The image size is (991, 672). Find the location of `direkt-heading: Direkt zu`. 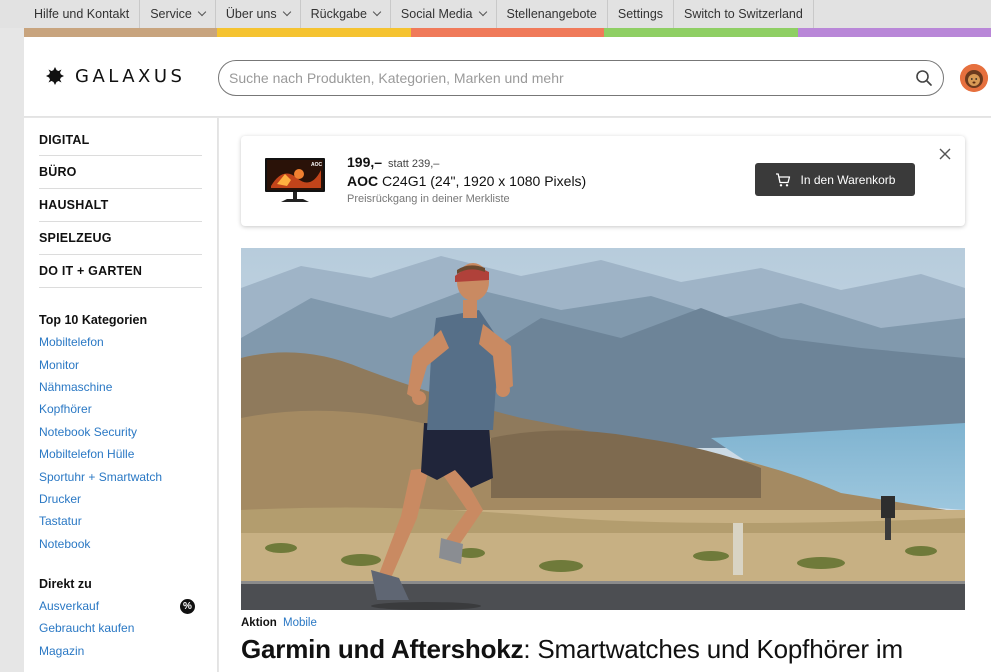

direkt-heading: Direkt zu is located at coordinates (65, 583).